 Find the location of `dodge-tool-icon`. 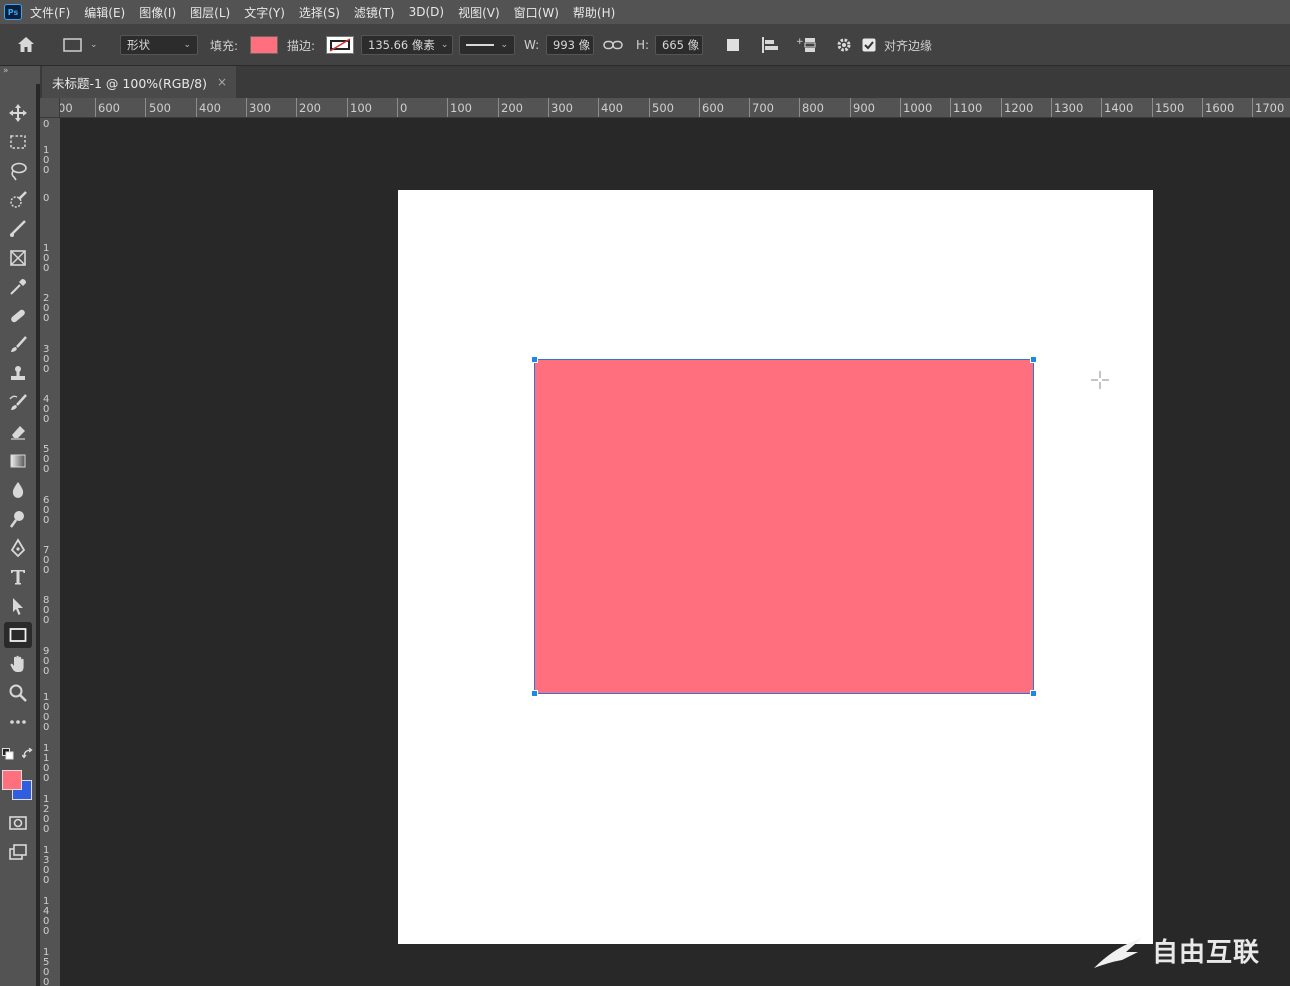

dodge-tool-icon is located at coordinates (16, 519).